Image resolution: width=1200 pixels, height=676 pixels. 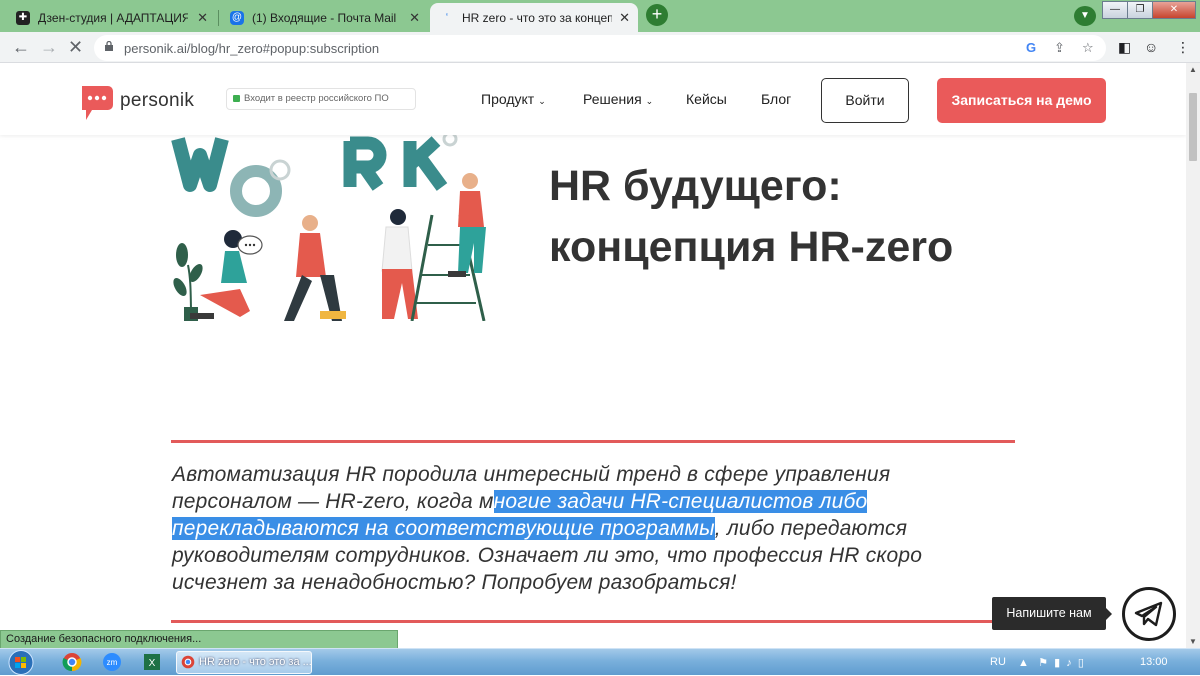 I want to click on article-title-line: концепция HR-zero, so click(x=751, y=247).